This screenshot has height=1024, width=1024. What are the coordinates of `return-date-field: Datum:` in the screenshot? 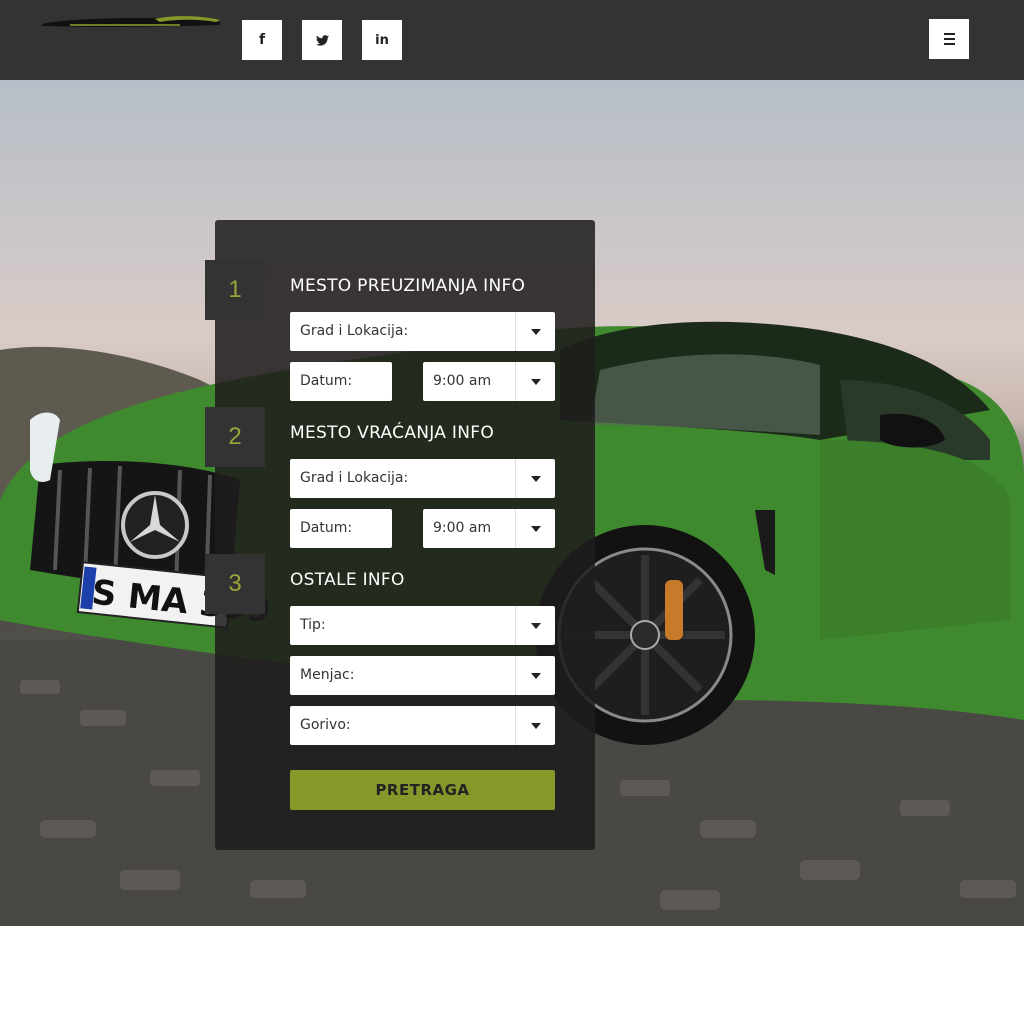 It's located at (341, 528).